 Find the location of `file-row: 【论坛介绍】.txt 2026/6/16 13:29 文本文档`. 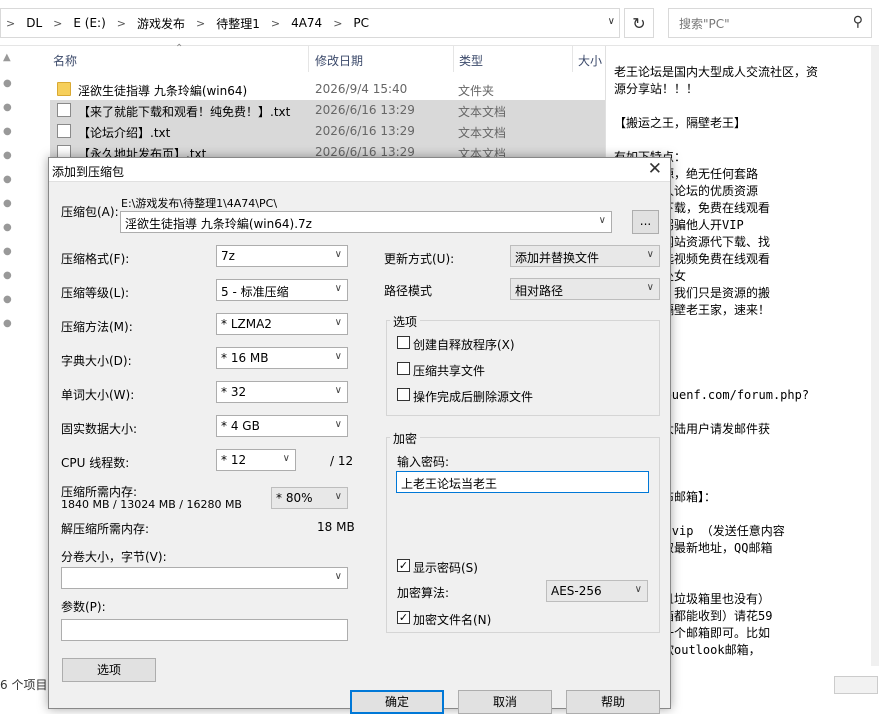

file-row: 【论坛介绍】.txt 2026/6/16 13:29 文本文档 is located at coordinates (327, 131).